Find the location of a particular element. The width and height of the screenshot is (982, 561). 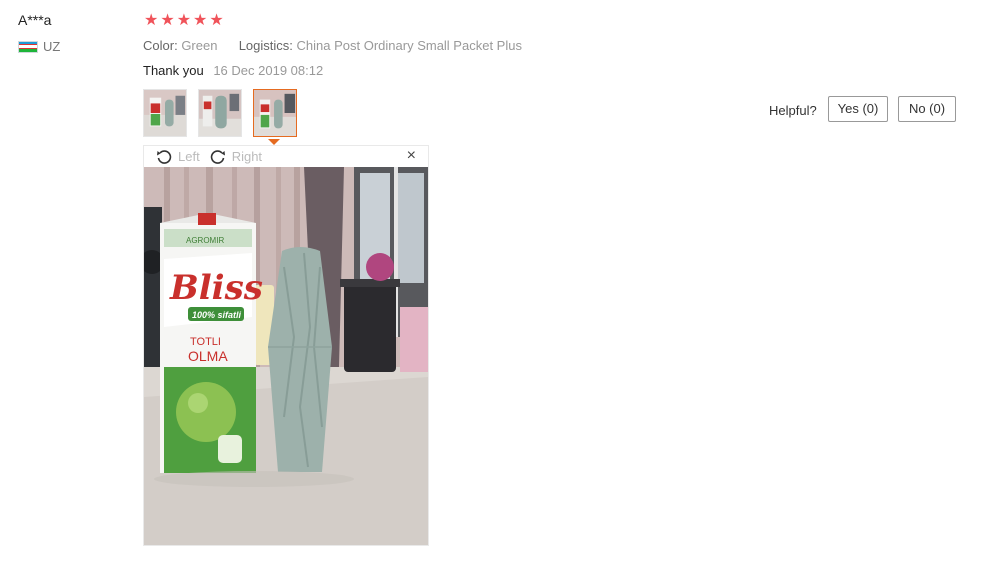

rotate-left-label: Left is located at coordinates (189, 156).